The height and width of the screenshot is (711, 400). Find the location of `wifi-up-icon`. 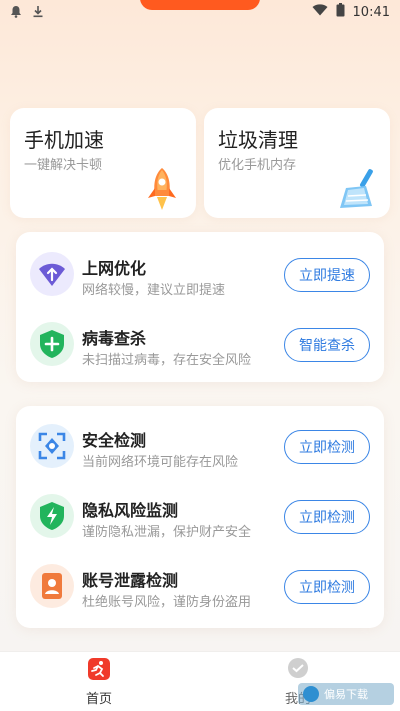

wifi-up-icon is located at coordinates (52, 274).